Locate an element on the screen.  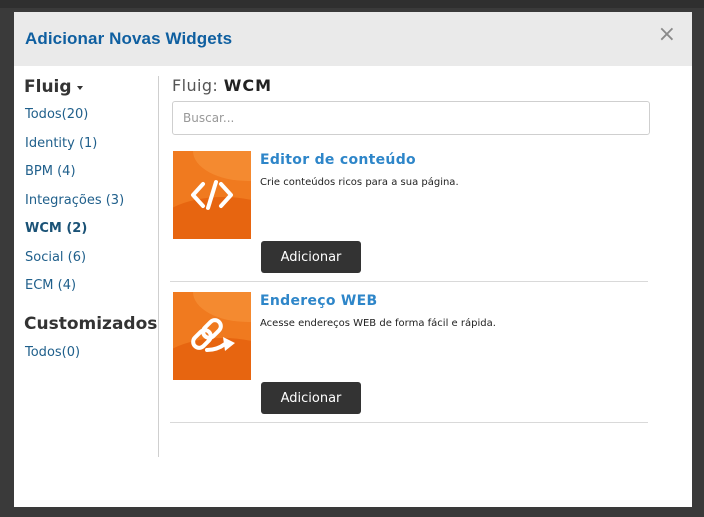
customizados-group-title: Customizados is located at coordinates (91, 323).